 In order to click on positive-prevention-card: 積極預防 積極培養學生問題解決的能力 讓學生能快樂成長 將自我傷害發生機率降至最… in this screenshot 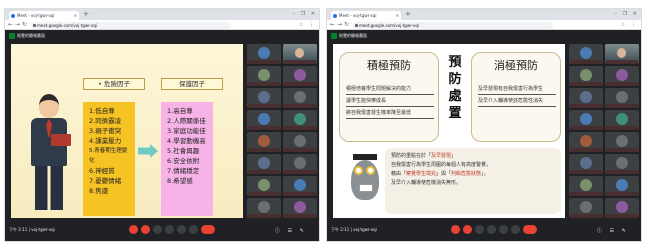, I will do `click(389, 97)`.